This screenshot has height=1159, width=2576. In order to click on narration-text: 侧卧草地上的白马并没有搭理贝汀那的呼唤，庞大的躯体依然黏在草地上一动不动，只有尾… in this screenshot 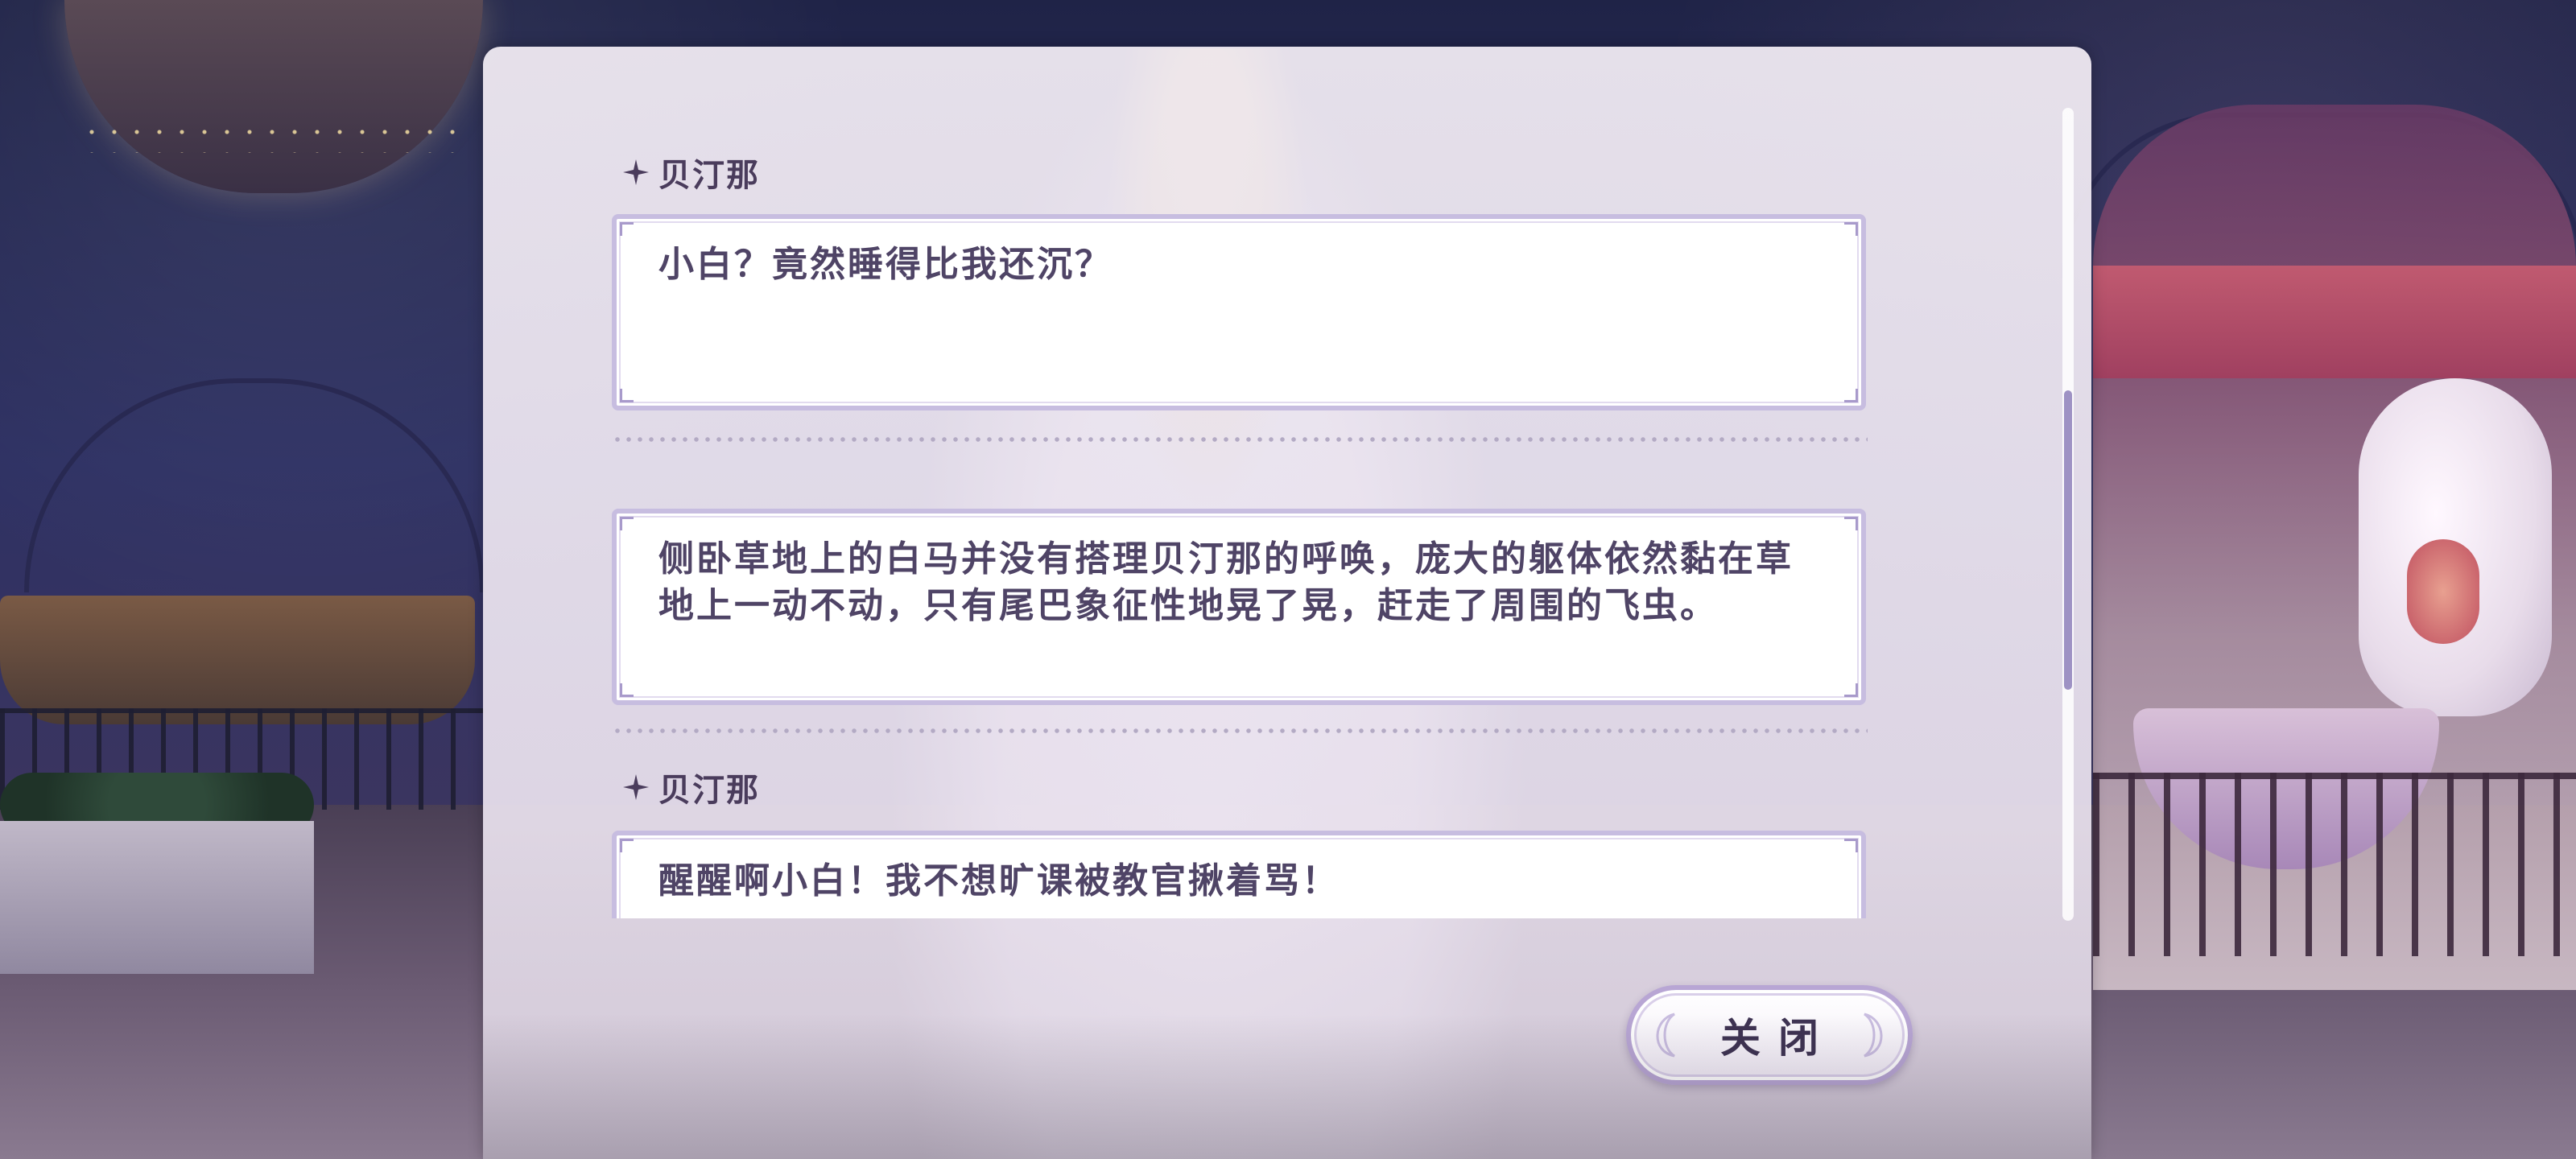, I will do `click(1226, 582)`.